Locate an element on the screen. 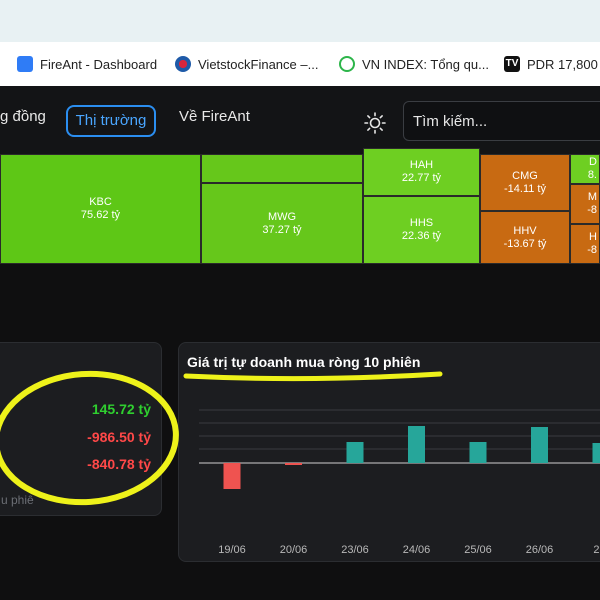 The height and width of the screenshot is (600, 600). treemap-tile: HAH 22.77 tỷ is located at coordinates (421, 172).